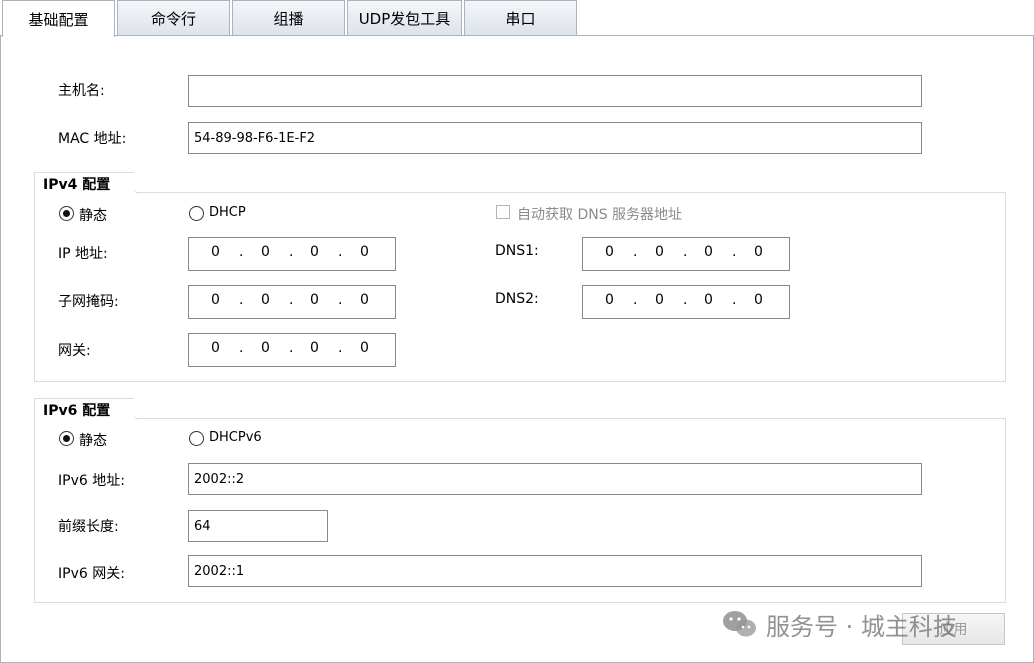 This screenshot has height=663, width=1034. I want to click on ip-octet-2: 0, so click(265, 252).